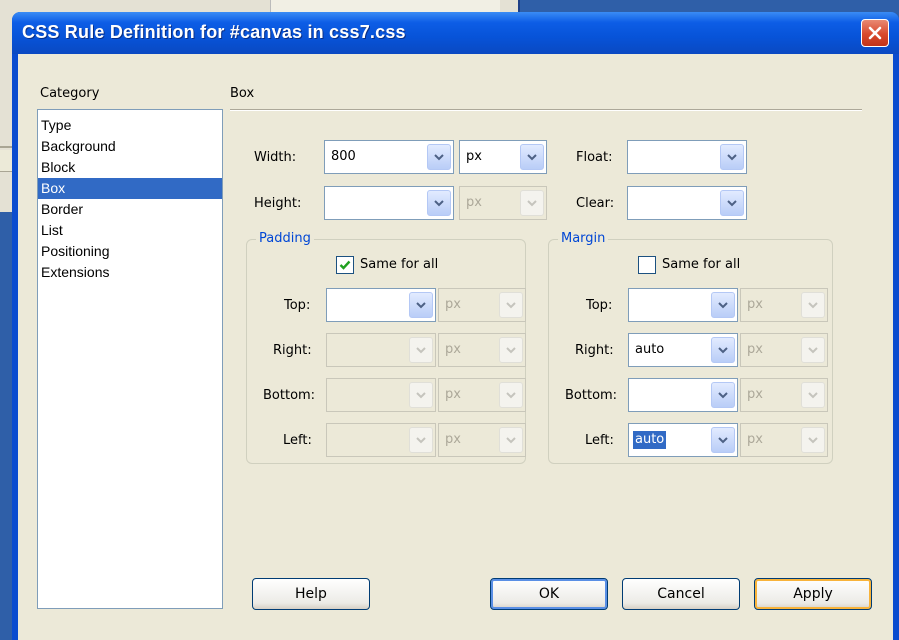 This screenshot has width=899, height=640. What do you see at coordinates (813, 594) in the screenshot?
I see `apply-button: Apply` at bounding box center [813, 594].